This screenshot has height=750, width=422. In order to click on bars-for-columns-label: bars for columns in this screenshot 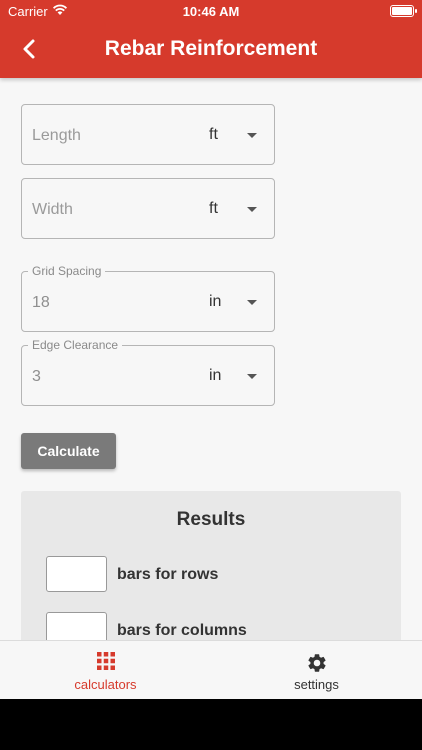, I will do `click(182, 630)`.